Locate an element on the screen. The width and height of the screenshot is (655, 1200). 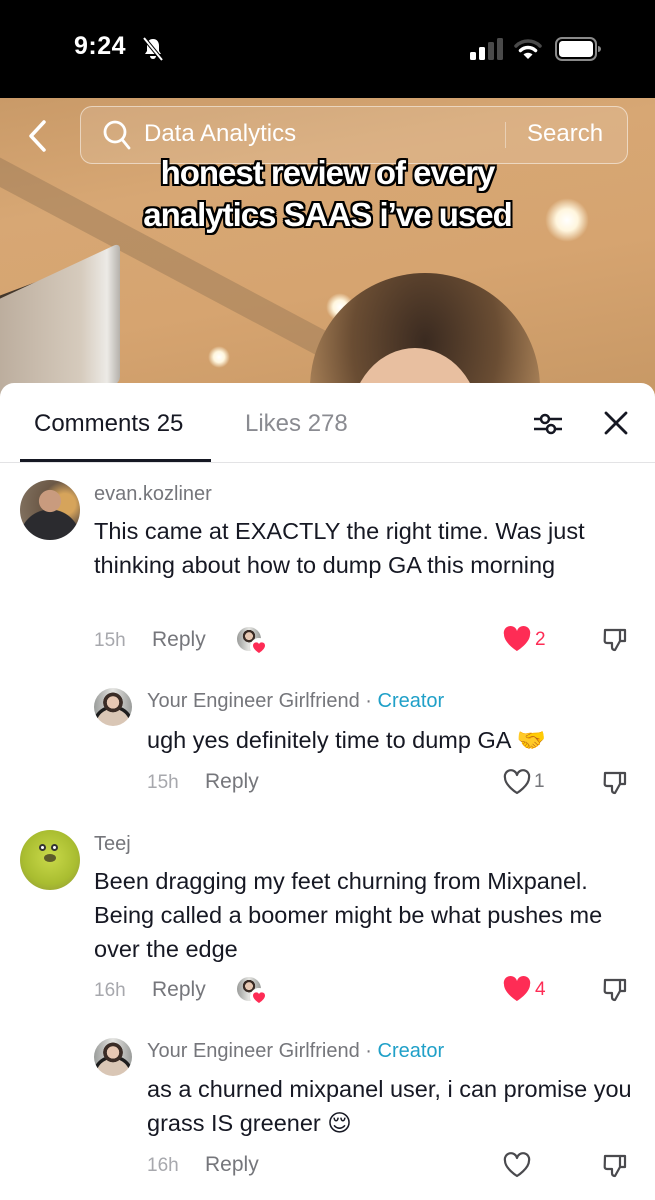
caption-line: honest review of every is located at coordinates (328, 172).